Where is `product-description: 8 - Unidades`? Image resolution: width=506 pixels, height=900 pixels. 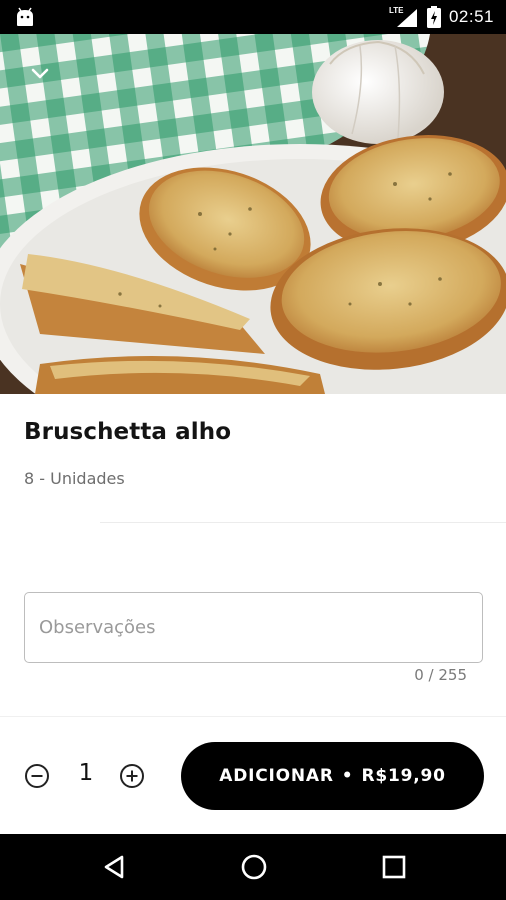
product-description: 8 - Unidades is located at coordinates (74, 478).